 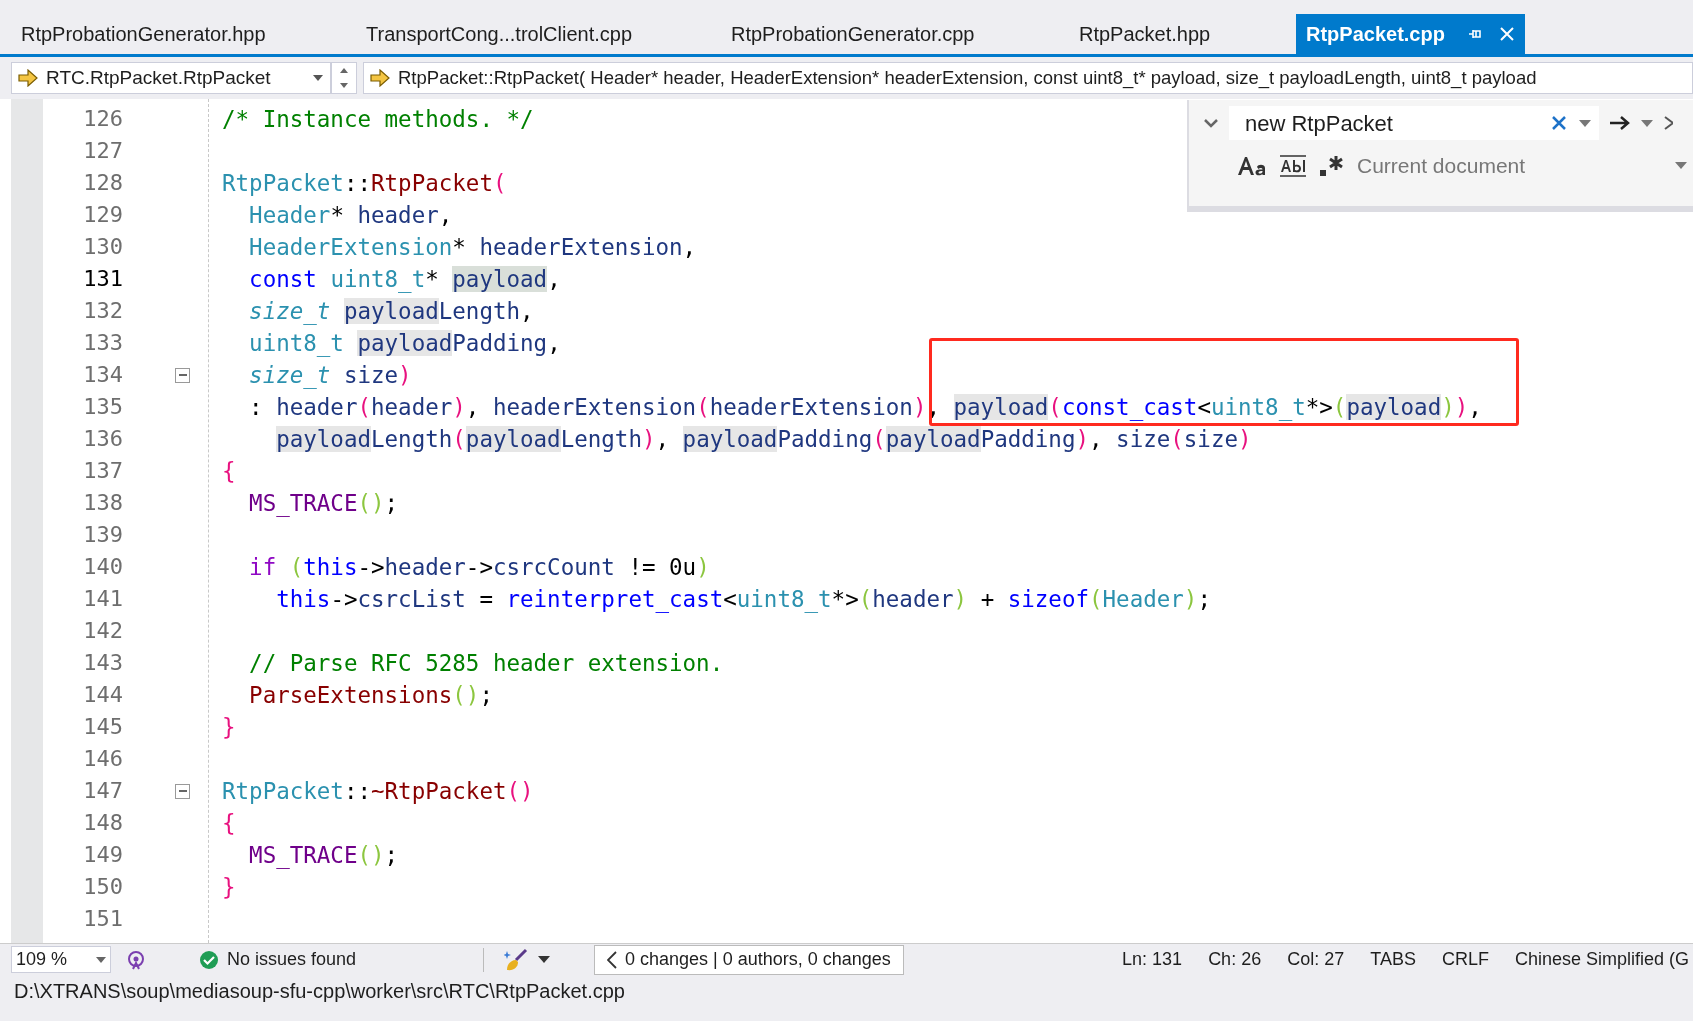 I want to click on line-number: 148, so click(x=102, y=823).